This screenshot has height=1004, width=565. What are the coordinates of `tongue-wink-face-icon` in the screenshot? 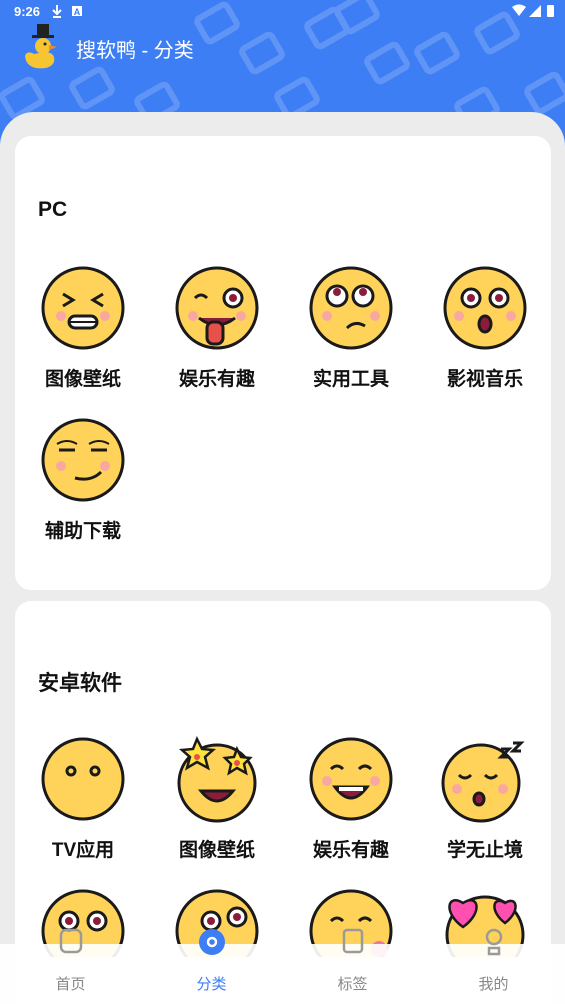 It's located at (217, 308).